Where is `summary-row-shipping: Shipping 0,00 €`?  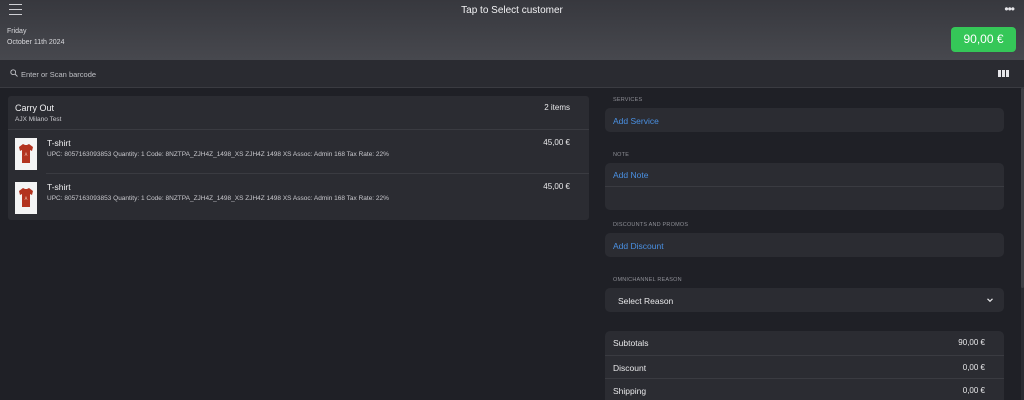 summary-row-shipping: Shipping 0,00 € is located at coordinates (804, 389).